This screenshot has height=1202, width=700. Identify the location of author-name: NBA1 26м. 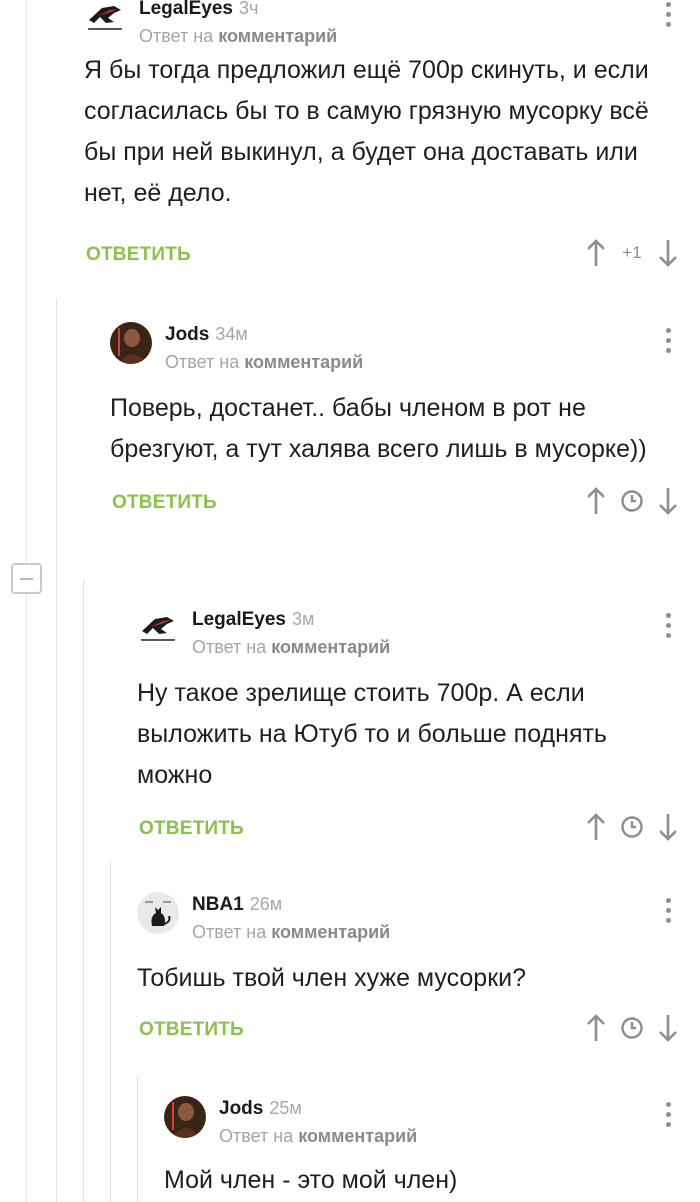
(237, 905).